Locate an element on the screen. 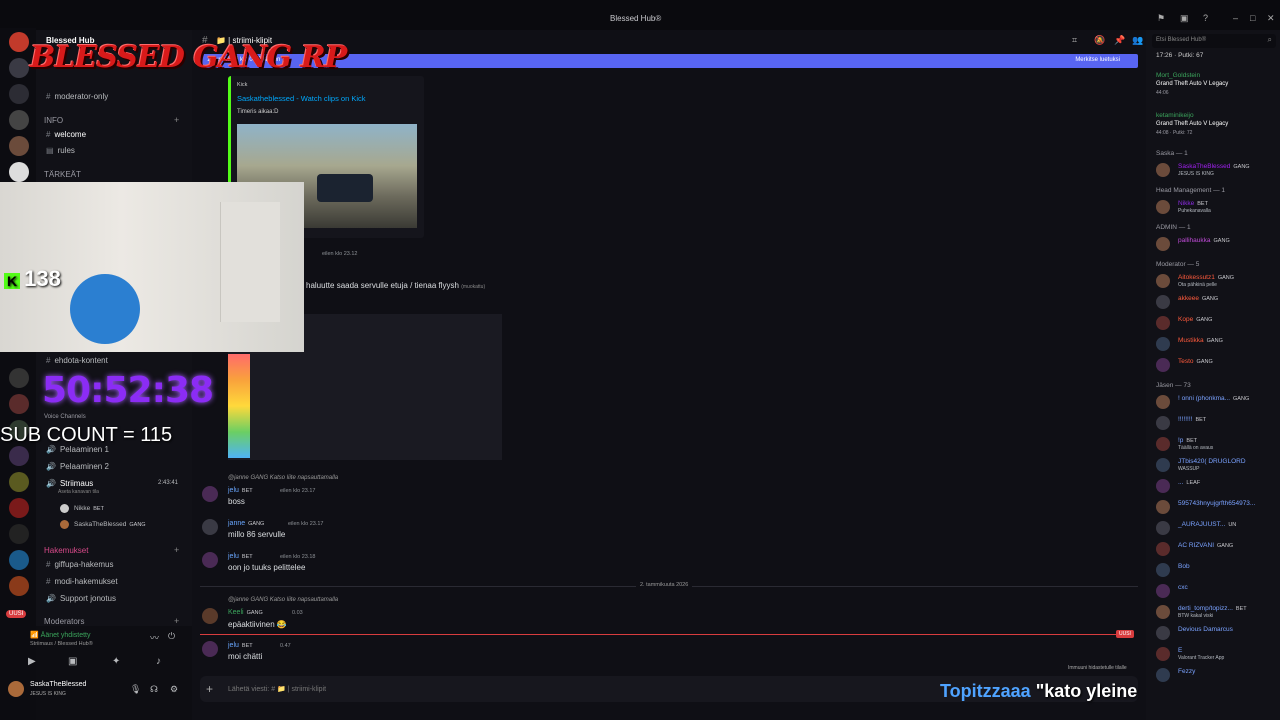  headphones-icon: ☊ is located at coordinates (154, 689).